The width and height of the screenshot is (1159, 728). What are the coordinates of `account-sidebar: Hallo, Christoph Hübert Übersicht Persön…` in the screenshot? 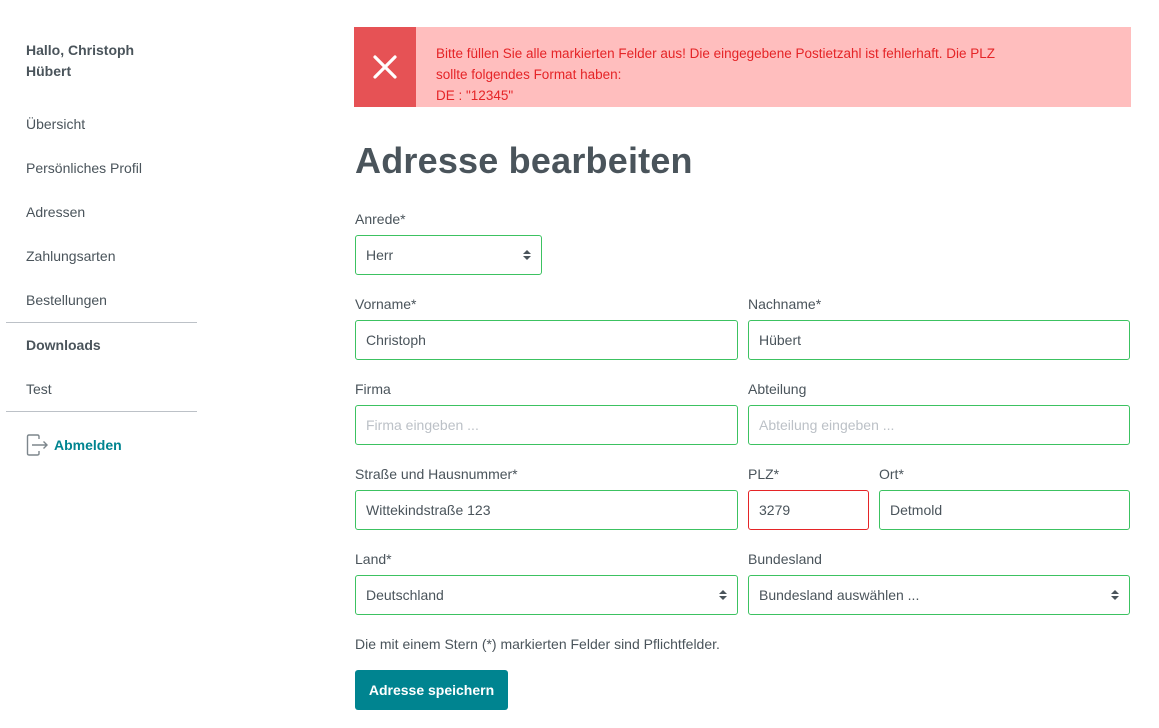 It's located at (101, 259).